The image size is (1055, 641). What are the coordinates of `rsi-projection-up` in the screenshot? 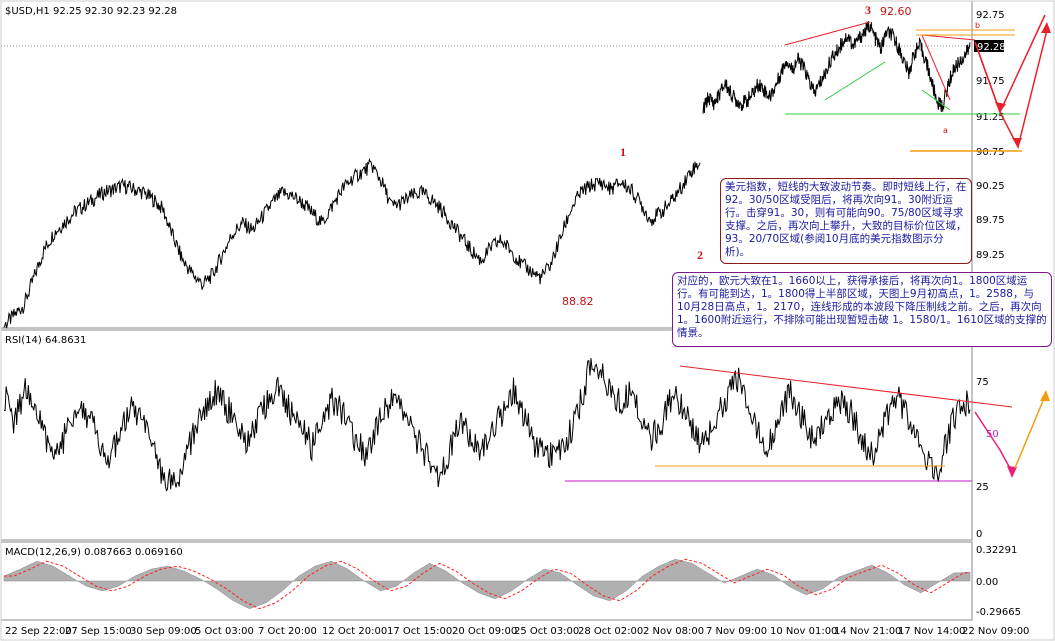 It's located at (1030, 432).